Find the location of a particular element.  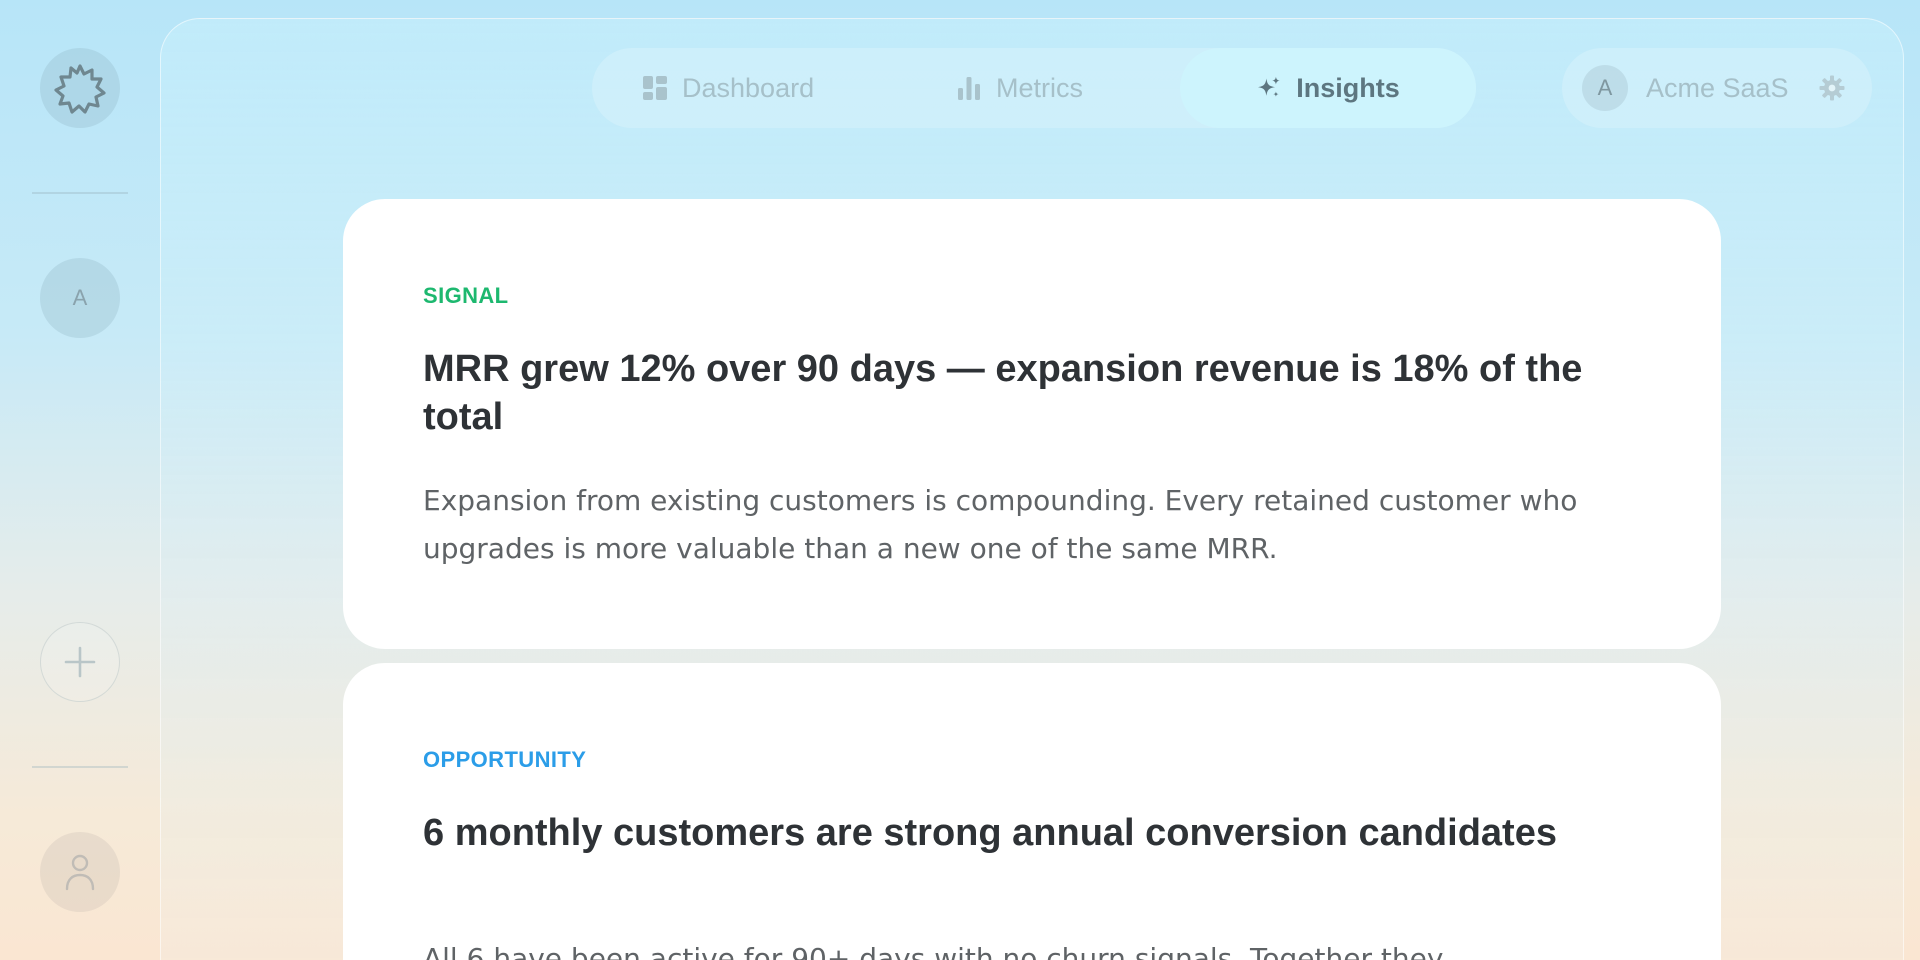

insight-tag: OPPORTUNITY is located at coordinates (505, 759).